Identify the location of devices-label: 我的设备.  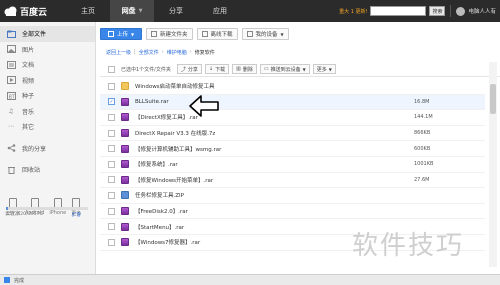
(266, 35).